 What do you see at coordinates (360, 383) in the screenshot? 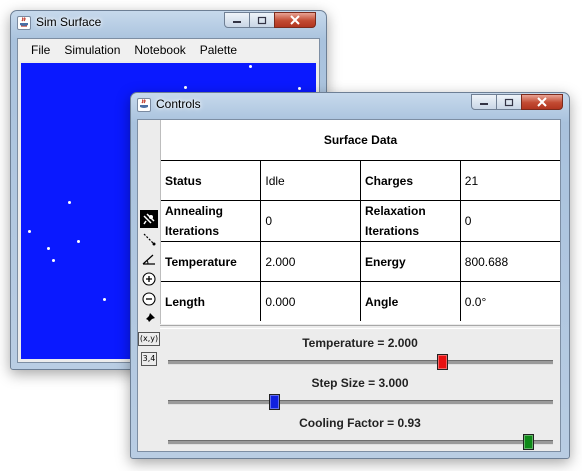
I see `step-size-slider-label: Step Size = 3.000` at bounding box center [360, 383].